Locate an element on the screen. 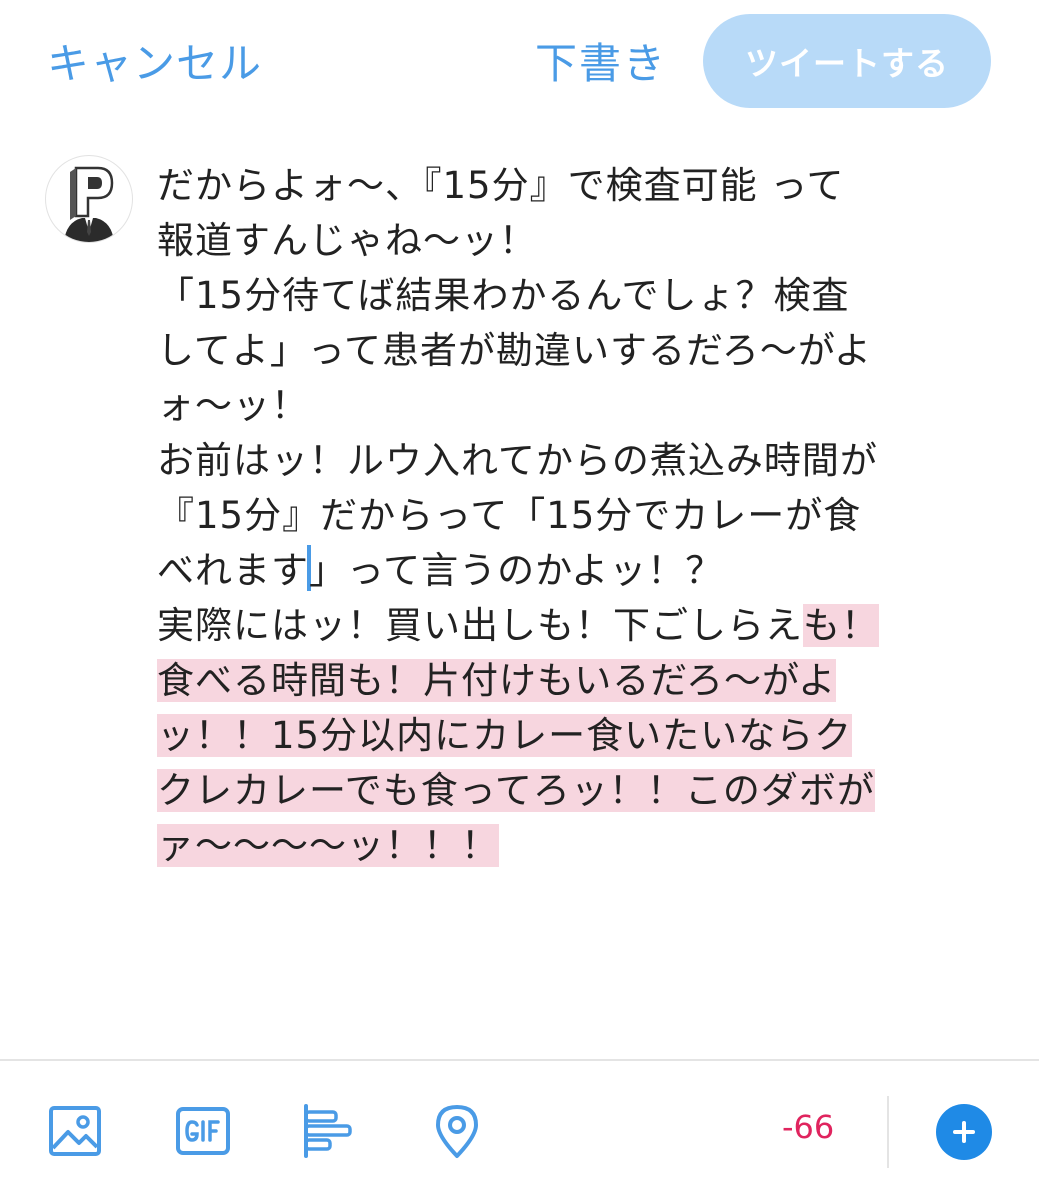 The height and width of the screenshot is (1200, 1039). over-limit-text: も！ is located at coordinates (841, 625).